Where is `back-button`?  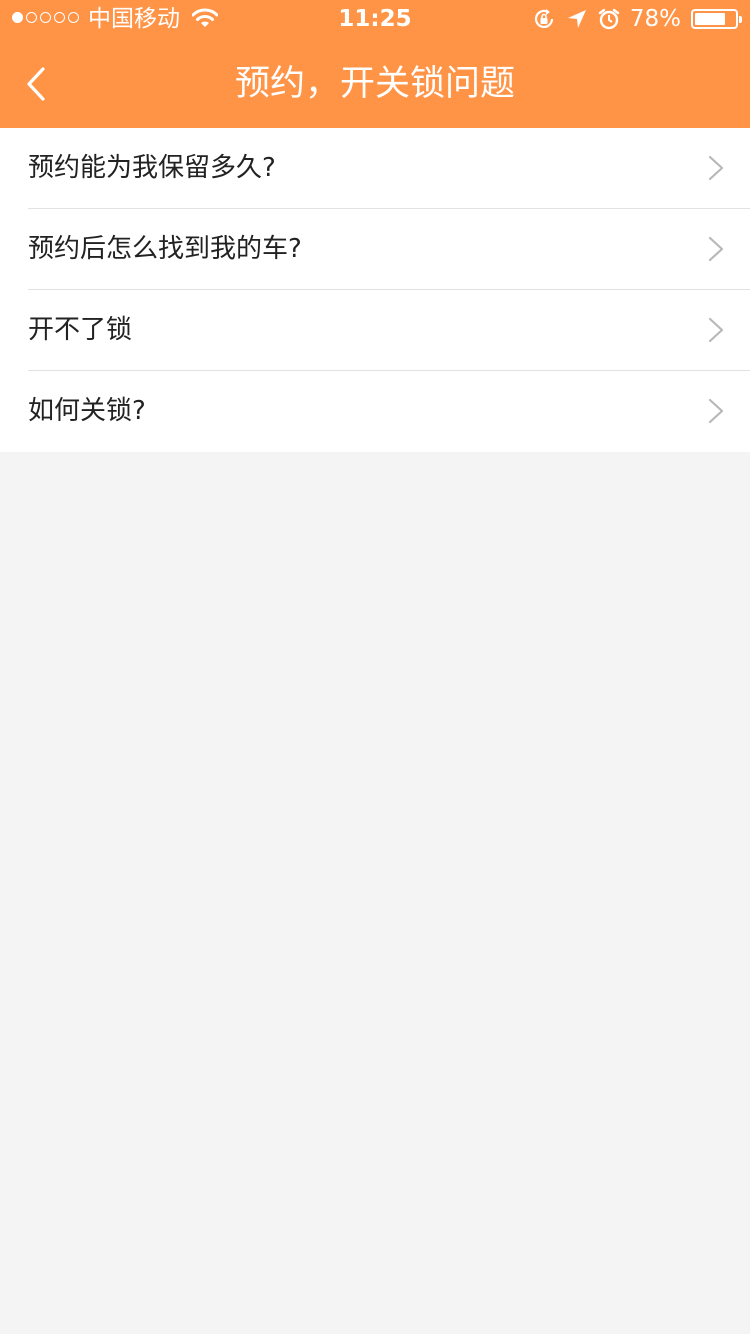
back-button is located at coordinates (40, 84).